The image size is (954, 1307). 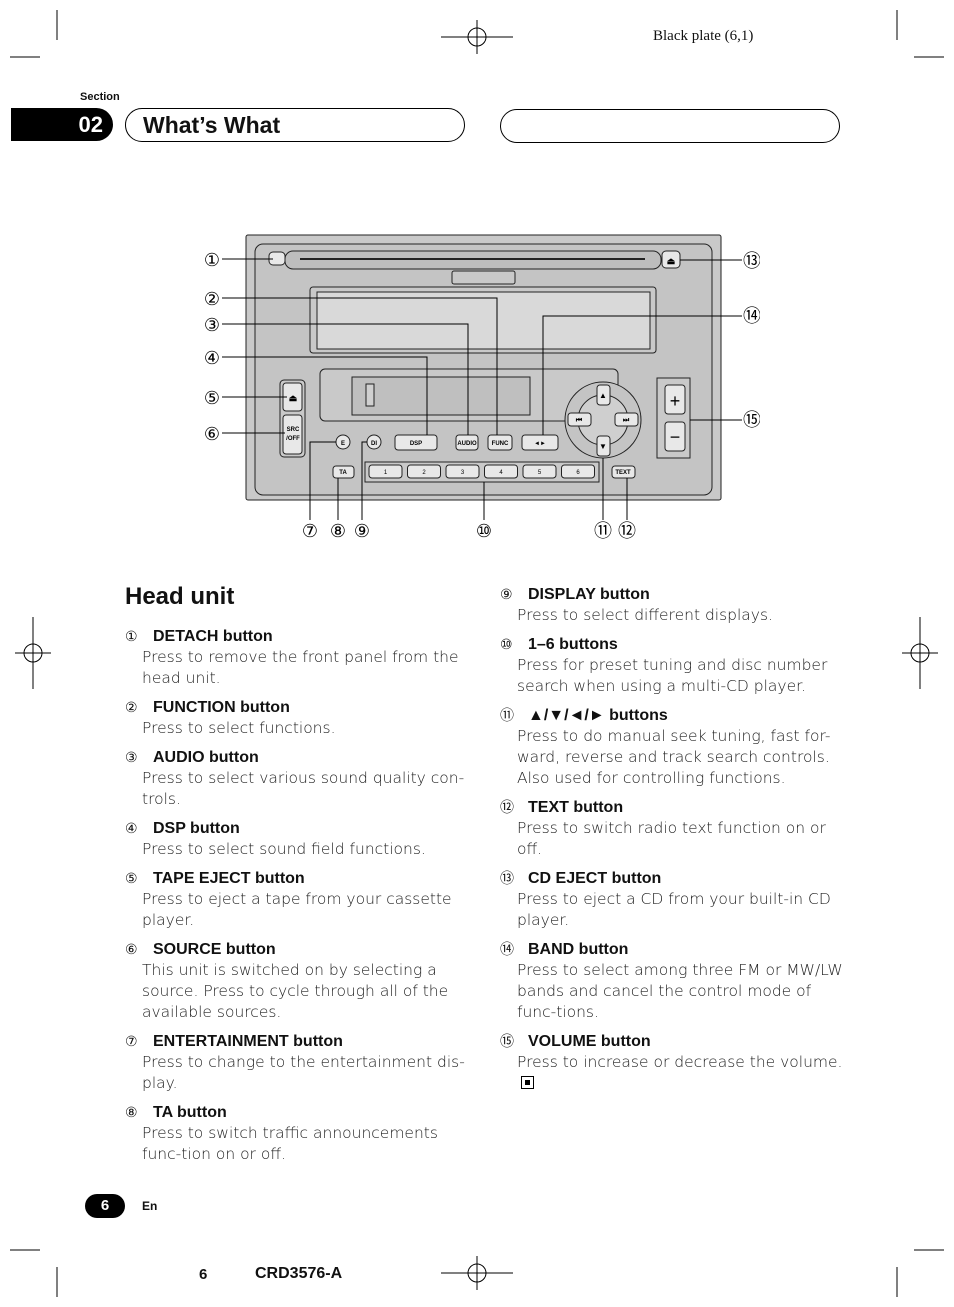 What do you see at coordinates (293, 398) in the screenshot?
I see `tape-eject-icon: ⏏` at bounding box center [293, 398].